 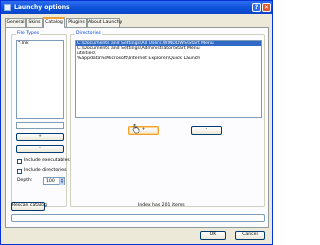 I want to click on include-directories-checkbox, so click(x=19, y=171).